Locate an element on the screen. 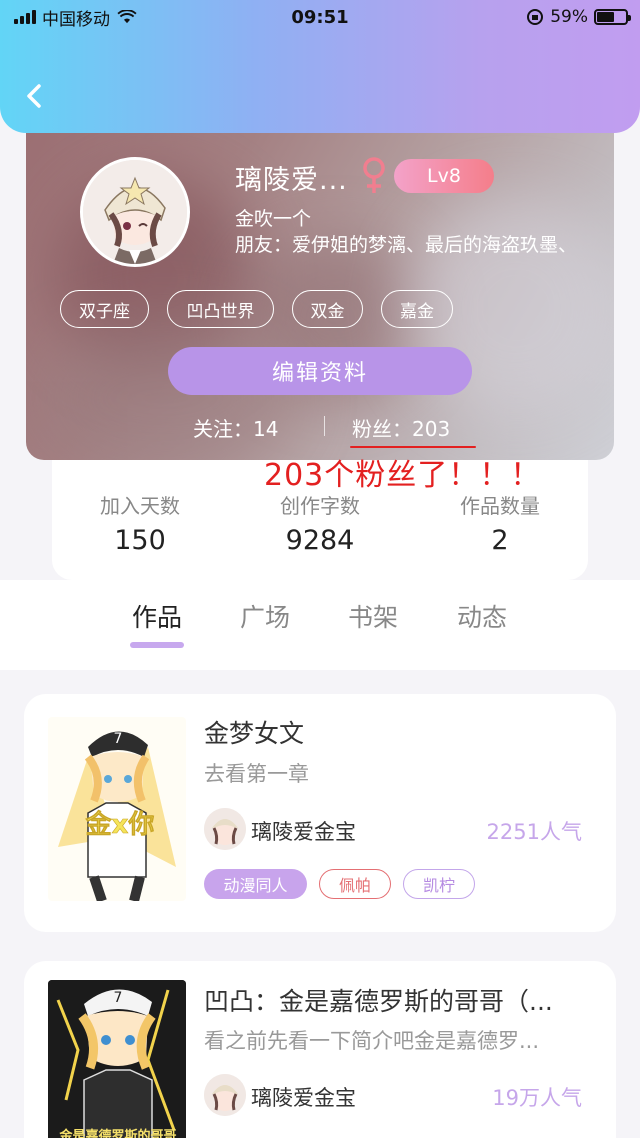  signal-icon is located at coordinates (25, 17).